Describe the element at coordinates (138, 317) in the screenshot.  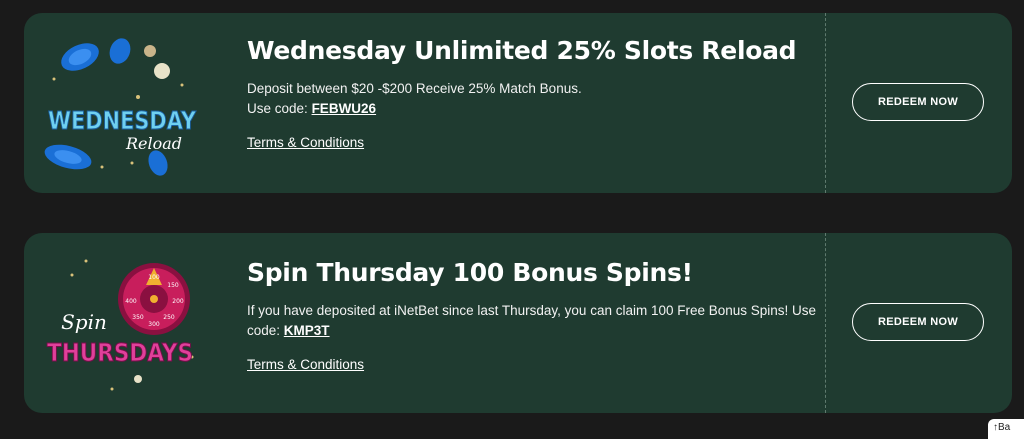
I see `wheel-label: 350` at that location.